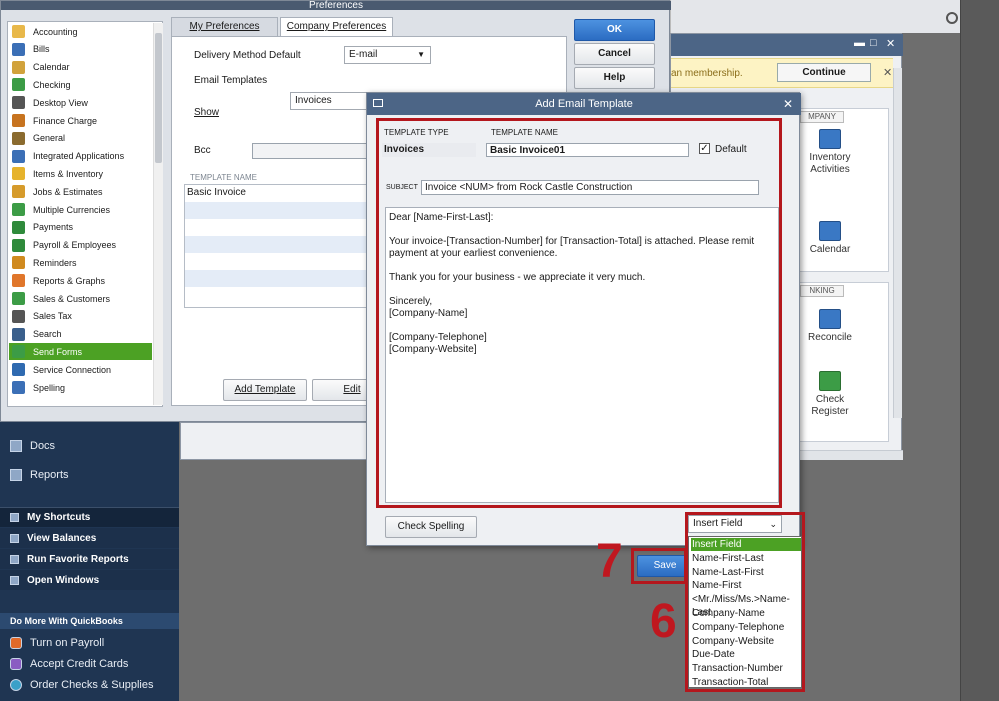 The image size is (999, 701). What do you see at coordinates (158, 214) in the screenshot?
I see `category-scrollbar` at bounding box center [158, 214].